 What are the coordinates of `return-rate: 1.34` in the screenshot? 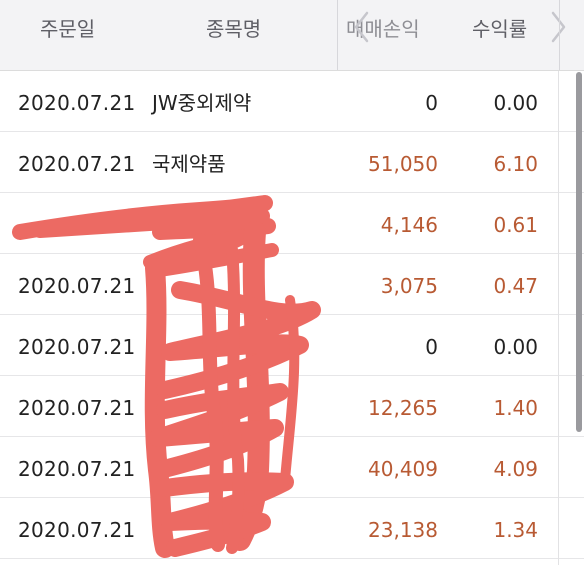 It's located at (515, 530).